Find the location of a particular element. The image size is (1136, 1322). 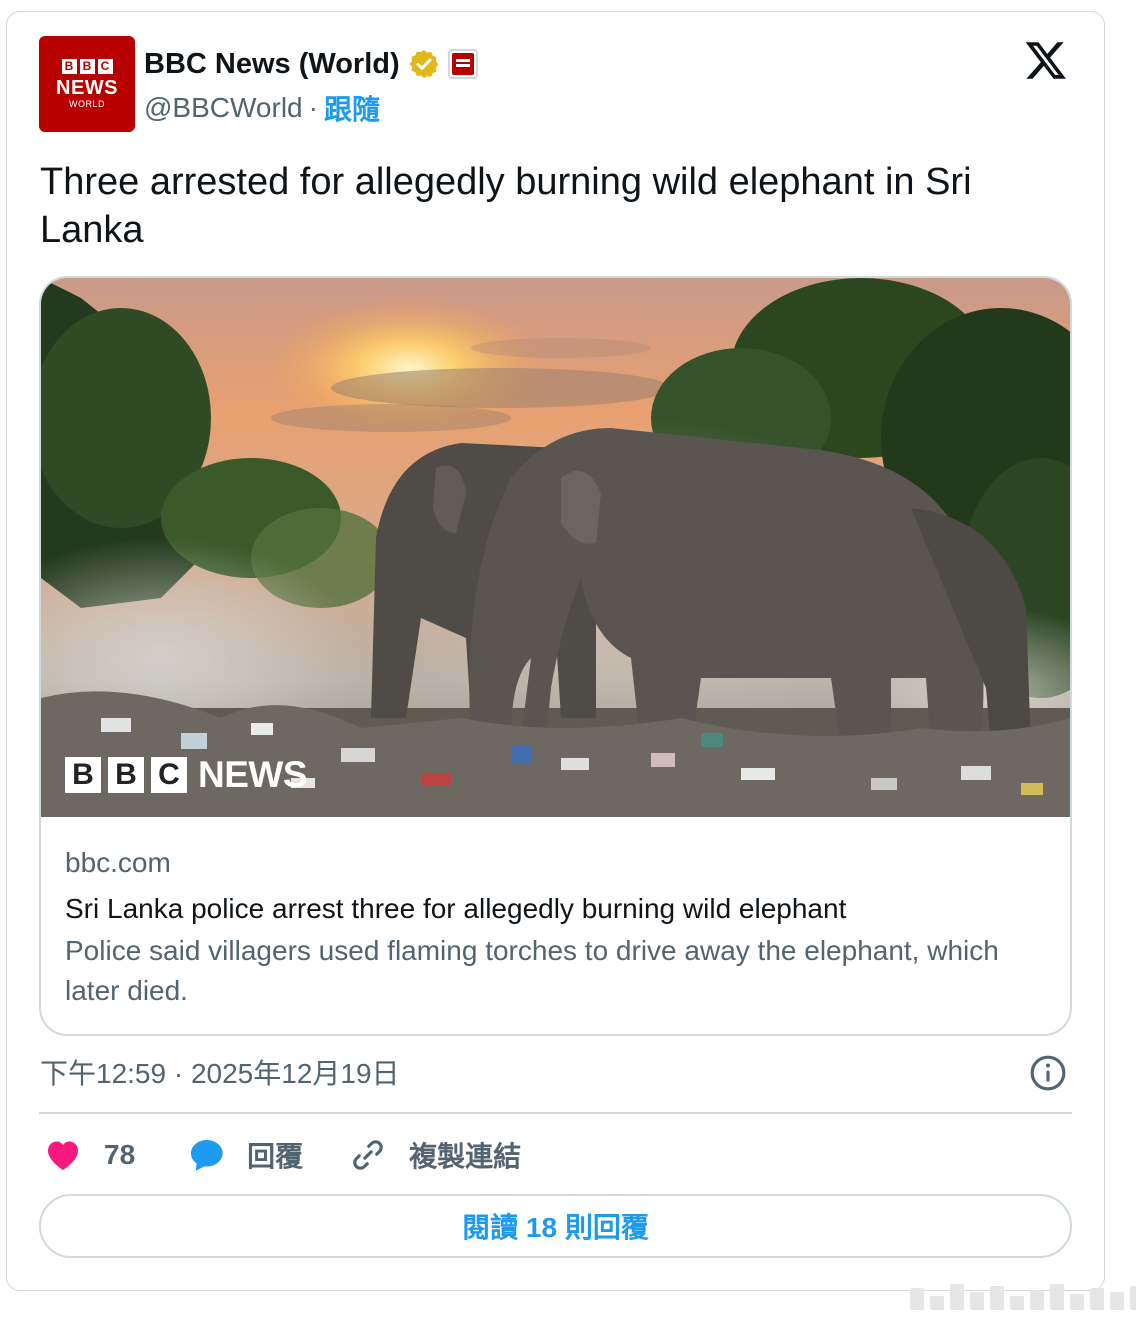

info-icon is located at coordinates (1048, 1073).